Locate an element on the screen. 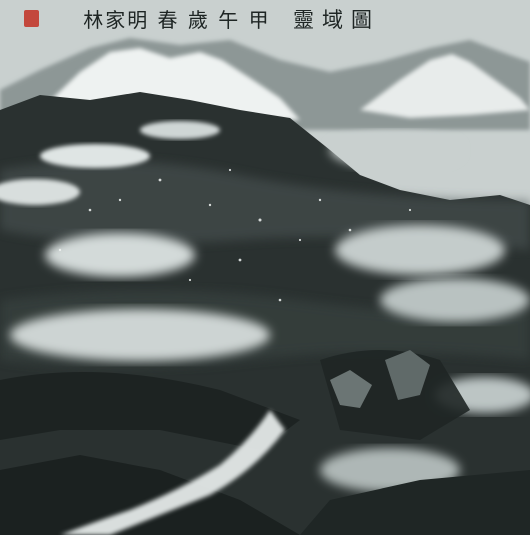 The image size is (530, 535). inscription-text: 林家明 春 歲 午 甲 is located at coordinates (177, 20).